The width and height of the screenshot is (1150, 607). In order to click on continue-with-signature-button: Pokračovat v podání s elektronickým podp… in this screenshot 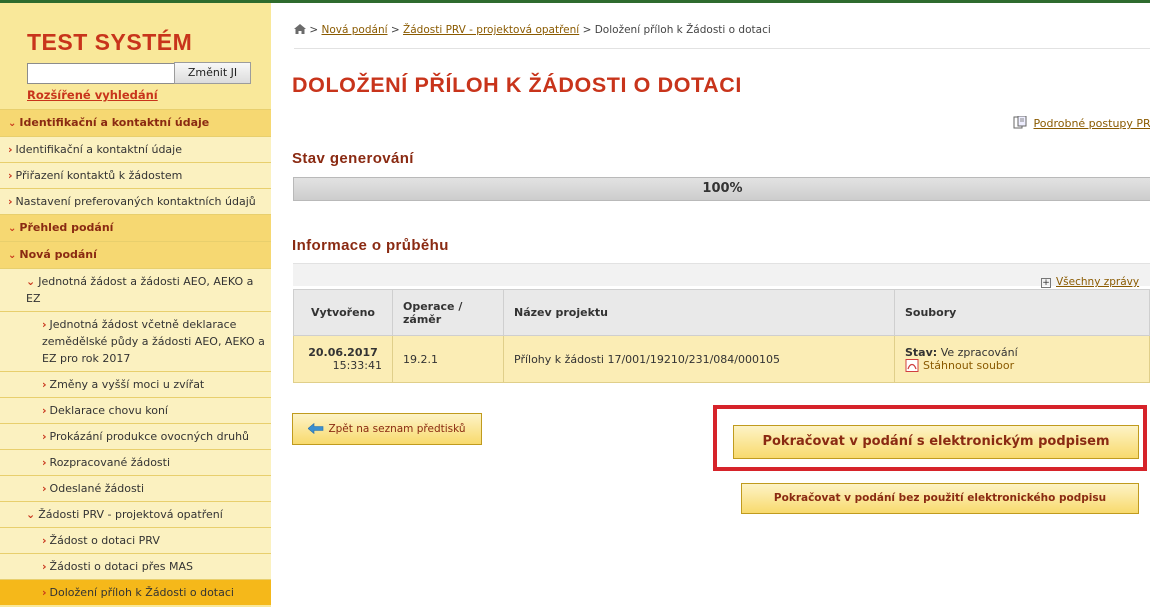, I will do `click(936, 442)`.